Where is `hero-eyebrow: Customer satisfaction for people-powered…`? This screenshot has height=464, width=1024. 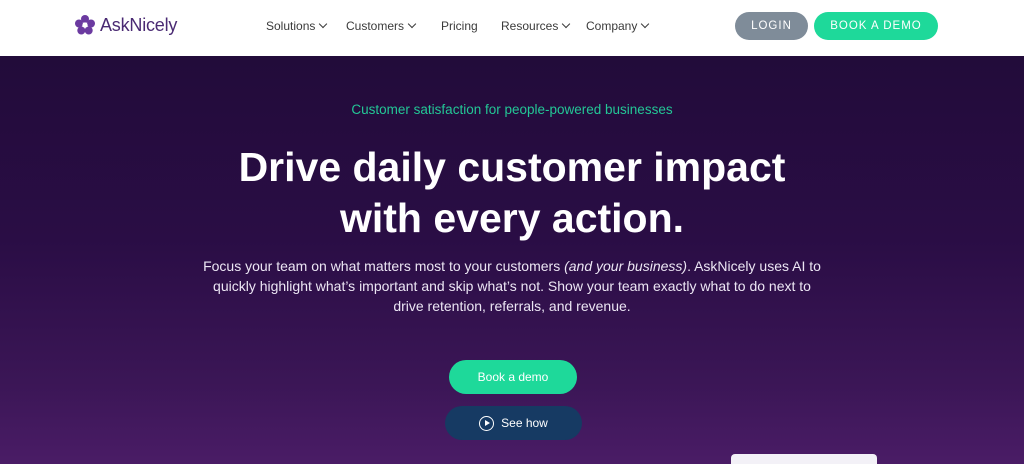
hero-eyebrow: Customer satisfaction for people-powered… is located at coordinates (512, 109).